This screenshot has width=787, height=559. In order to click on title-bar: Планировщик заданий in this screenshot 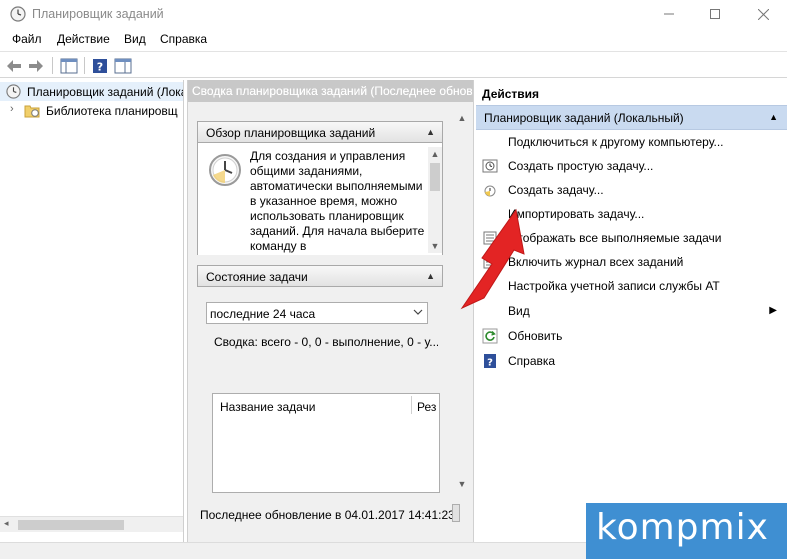, I will do `click(393, 14)`.